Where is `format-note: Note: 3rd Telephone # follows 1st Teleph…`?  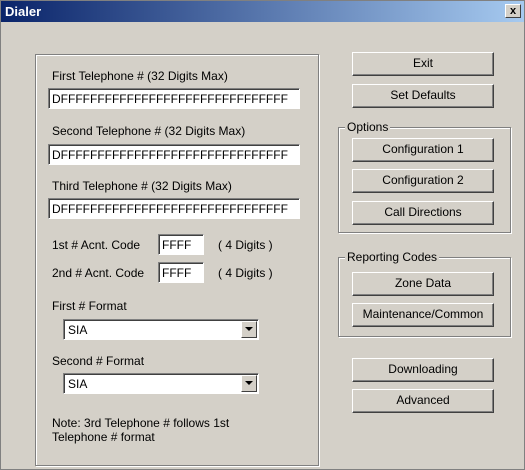
format-note: Note: 3rd Telephone # follows 1st Teleph… is located at coordinates (141, 430).